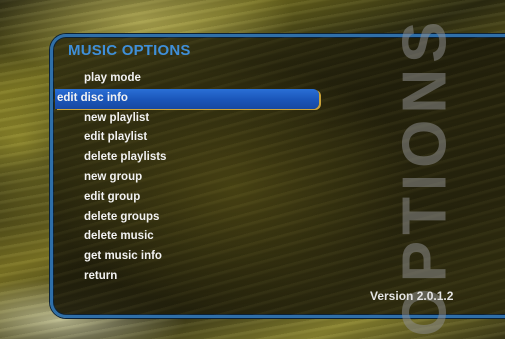 This screenshot has height=339, width=505. Describe the element at coordinates (129, 50) in the screenshot. I see `menu-title: MUSIC OPTIONS` at that location.